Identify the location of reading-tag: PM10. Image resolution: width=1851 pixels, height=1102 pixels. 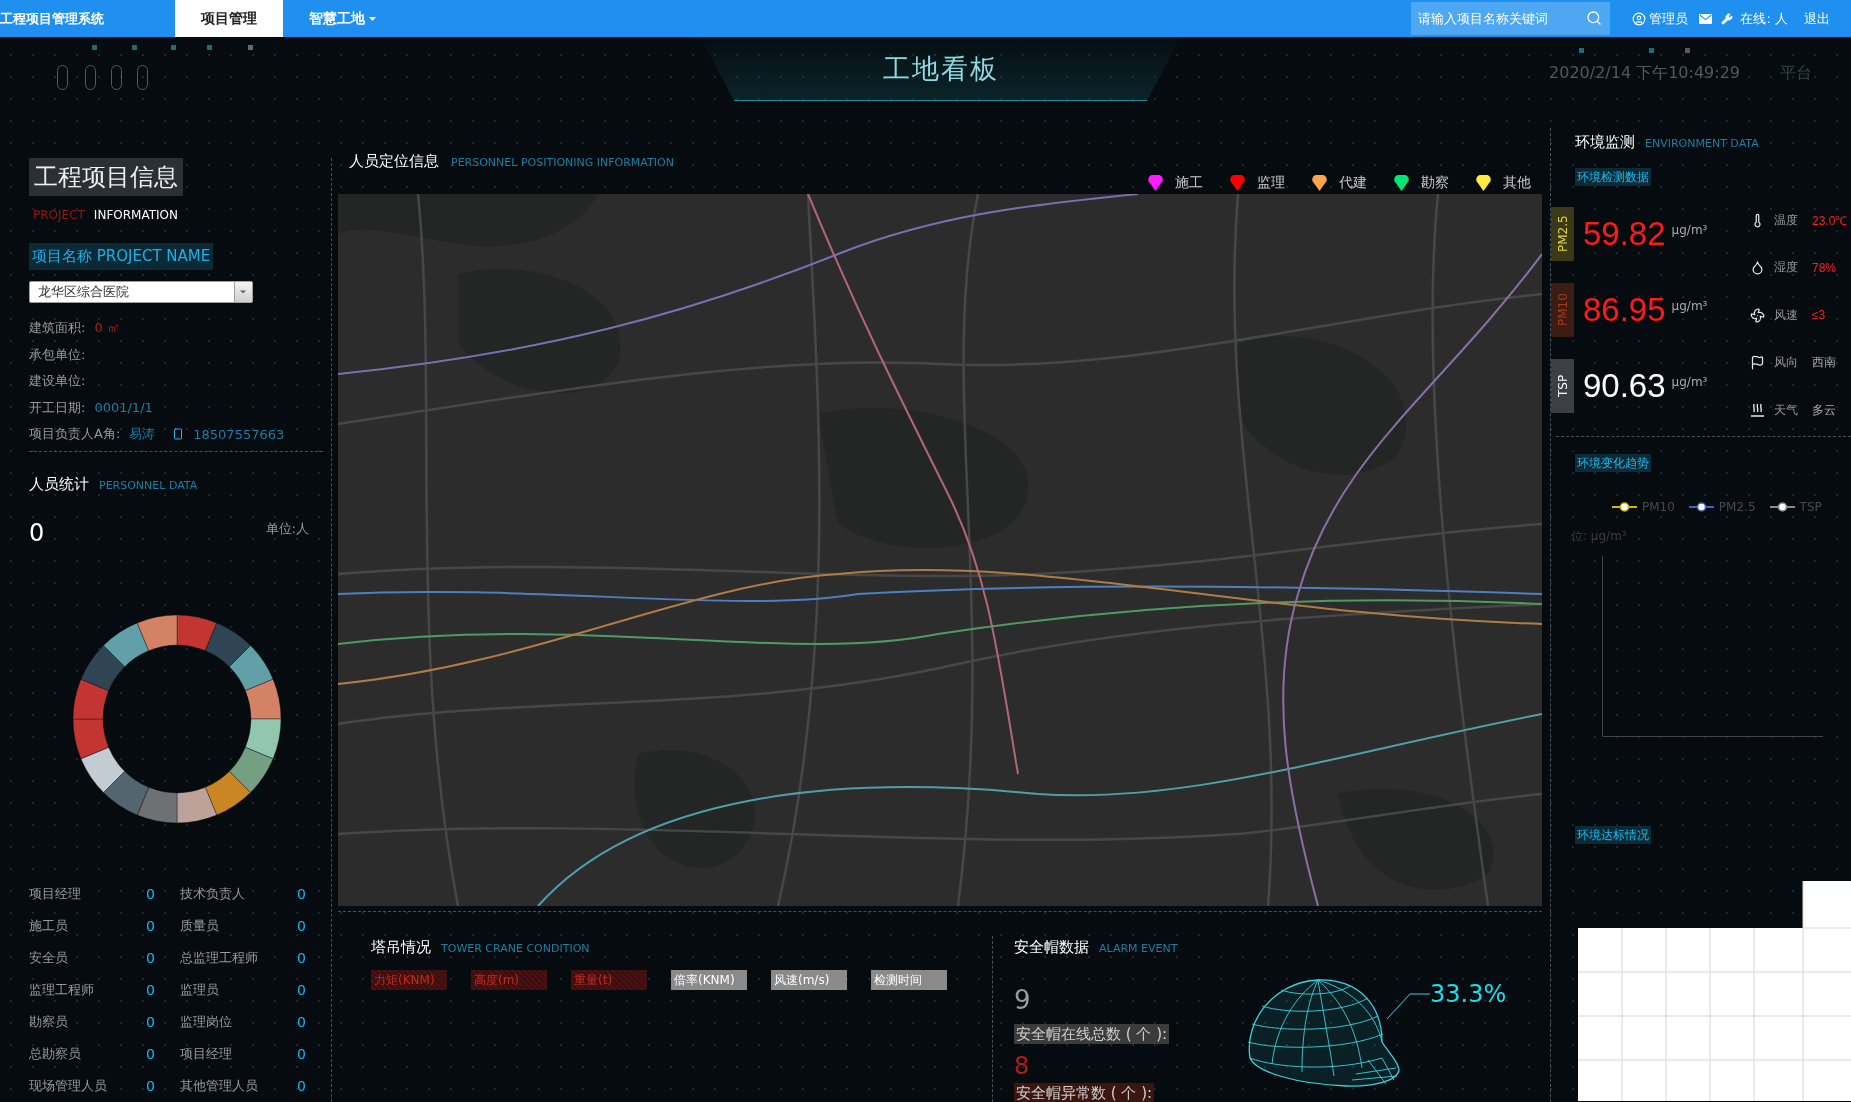
(1562, 310).